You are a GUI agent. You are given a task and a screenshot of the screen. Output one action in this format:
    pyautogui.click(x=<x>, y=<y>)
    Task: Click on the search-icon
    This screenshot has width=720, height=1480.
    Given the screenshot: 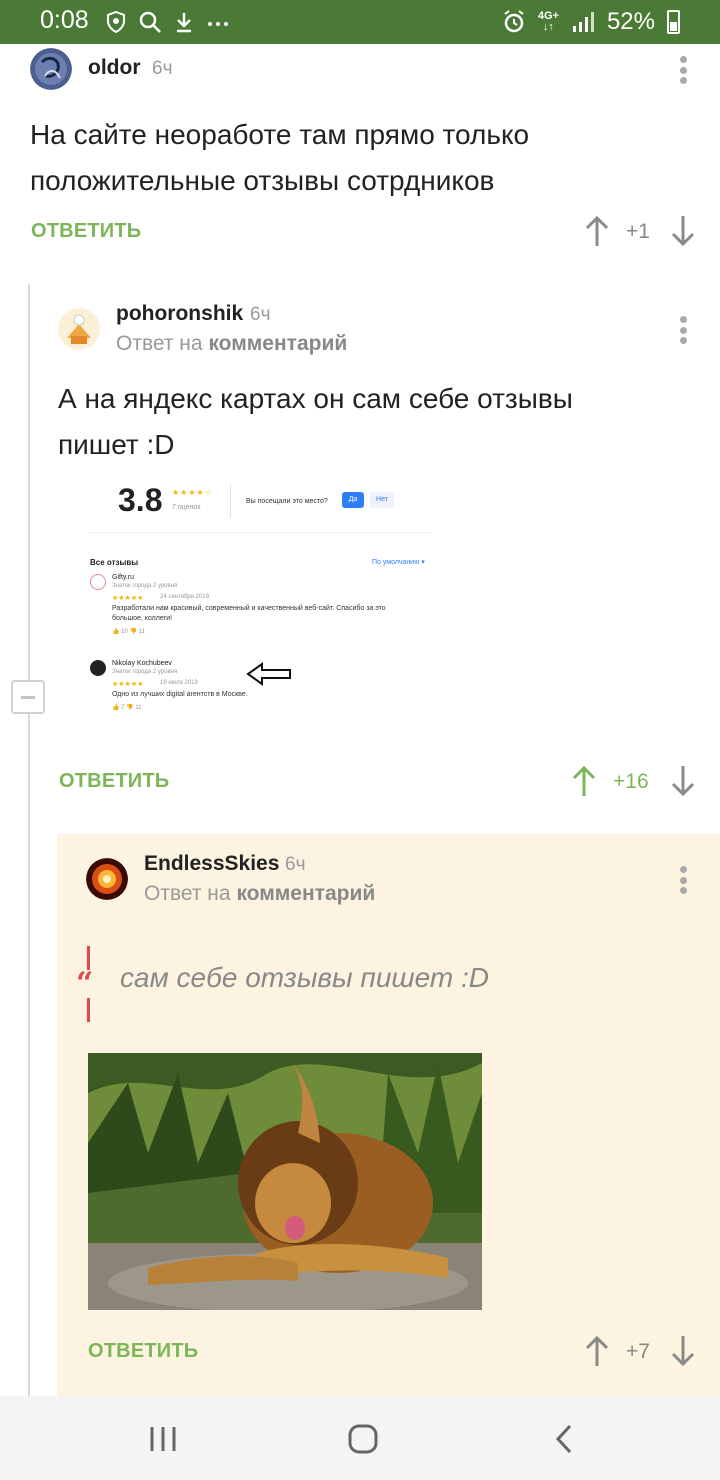 What is the action you would take?
    pyautogui.click(x=150, y=22)
    